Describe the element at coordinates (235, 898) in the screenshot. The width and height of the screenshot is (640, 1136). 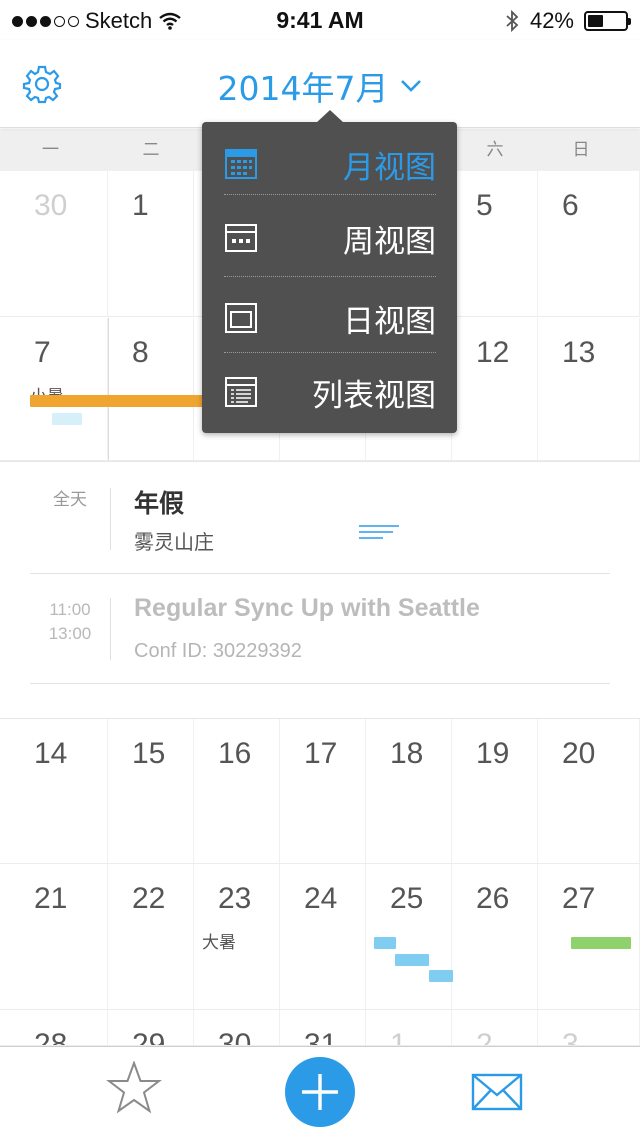
I see `day-number: 23` at that location.